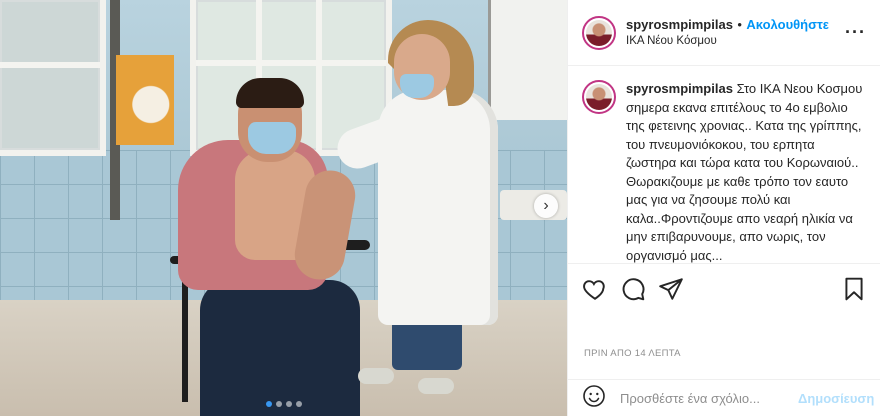 The height and width of the screenshot is (416, 880). What do you see at coordinates (594, 398) in the screenshot?
I see `smiley-icon` at bounding box center [594, 398].